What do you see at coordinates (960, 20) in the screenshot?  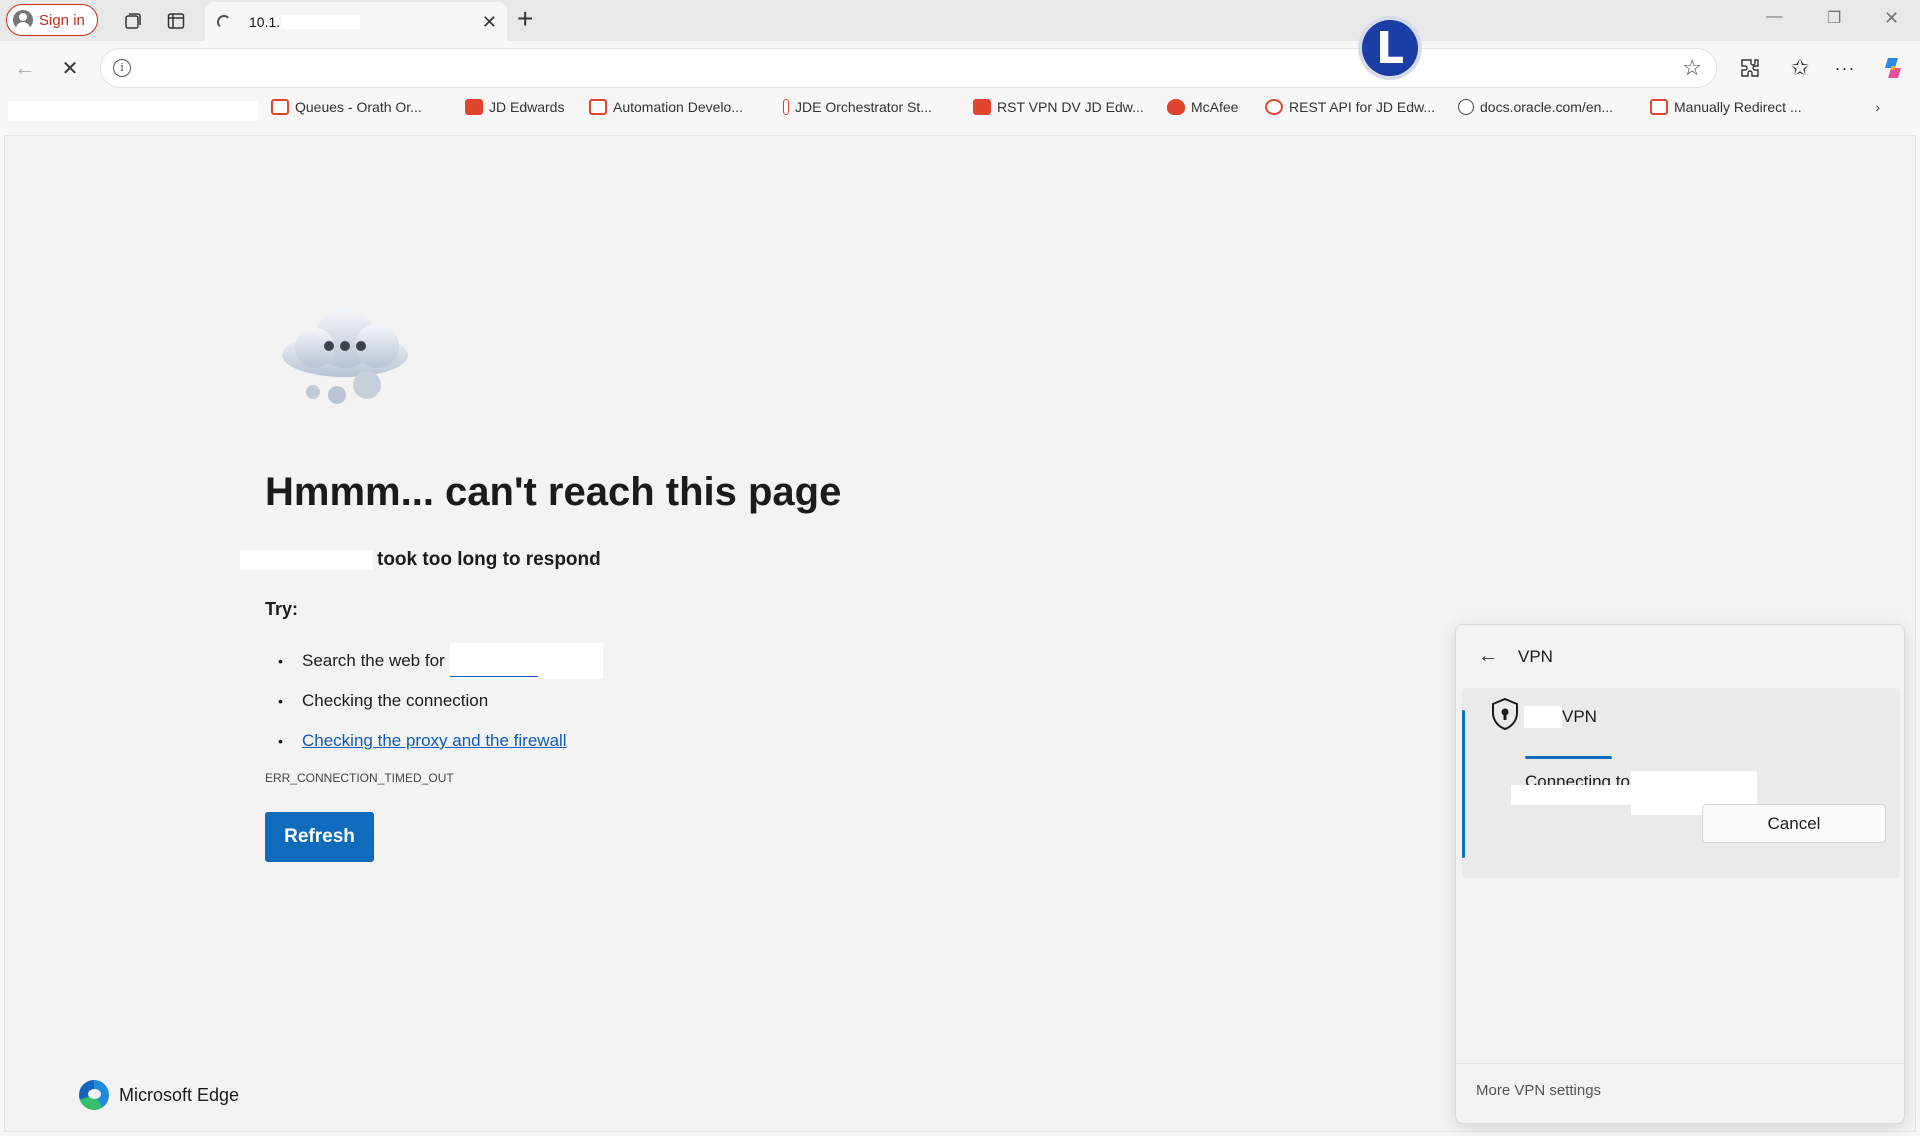 I see `tab-strip: Sign in 10.1. ✕ + — ❐ ✕` at bounding box center [960, 20].